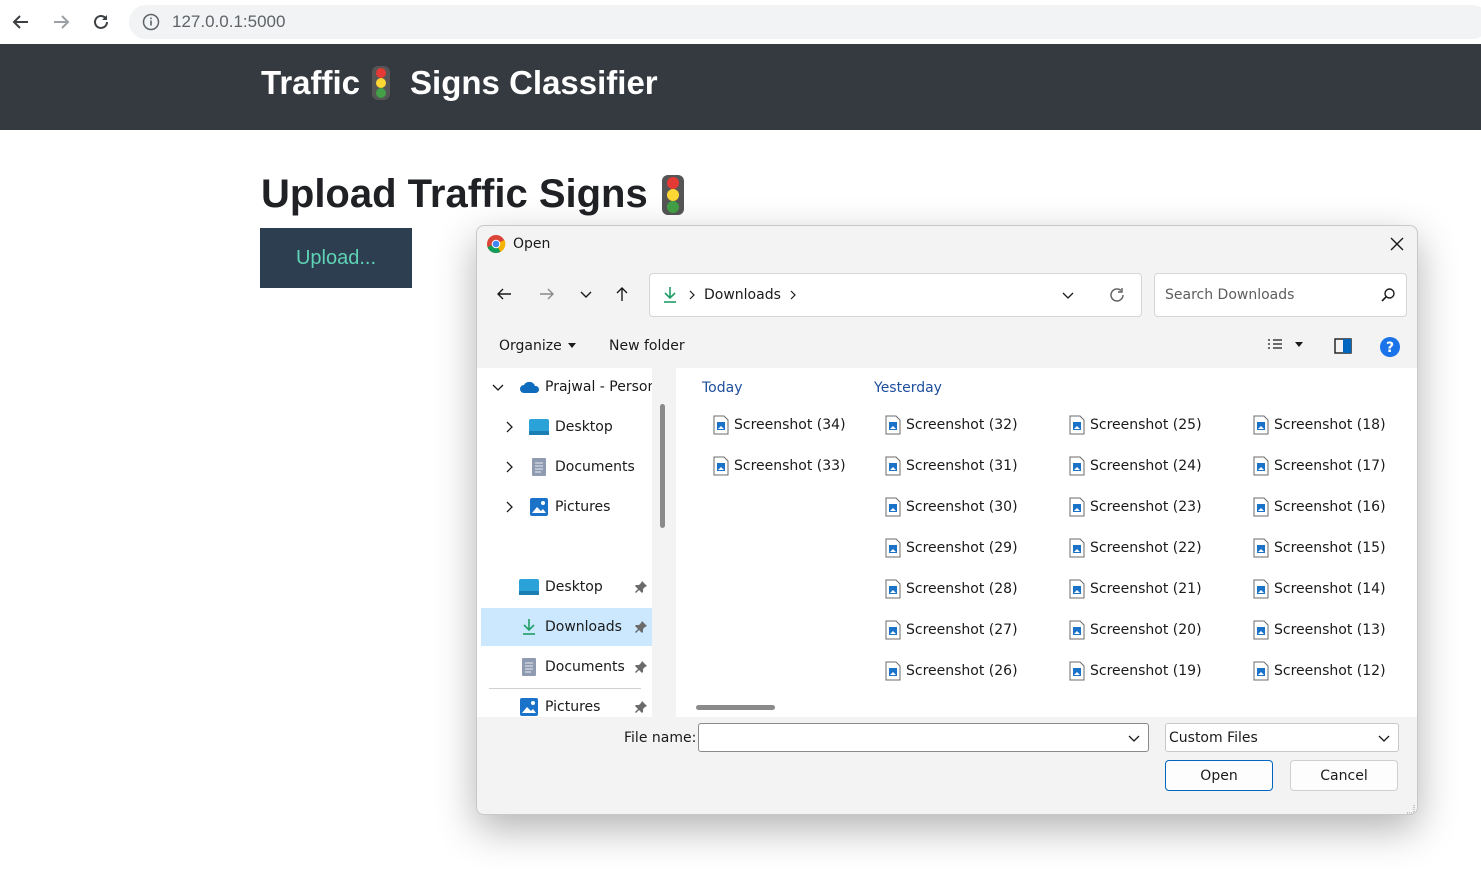 This screenshot has height=879, width=1481. I want to click on file-item: Screenshot (29), so click(951, 548).